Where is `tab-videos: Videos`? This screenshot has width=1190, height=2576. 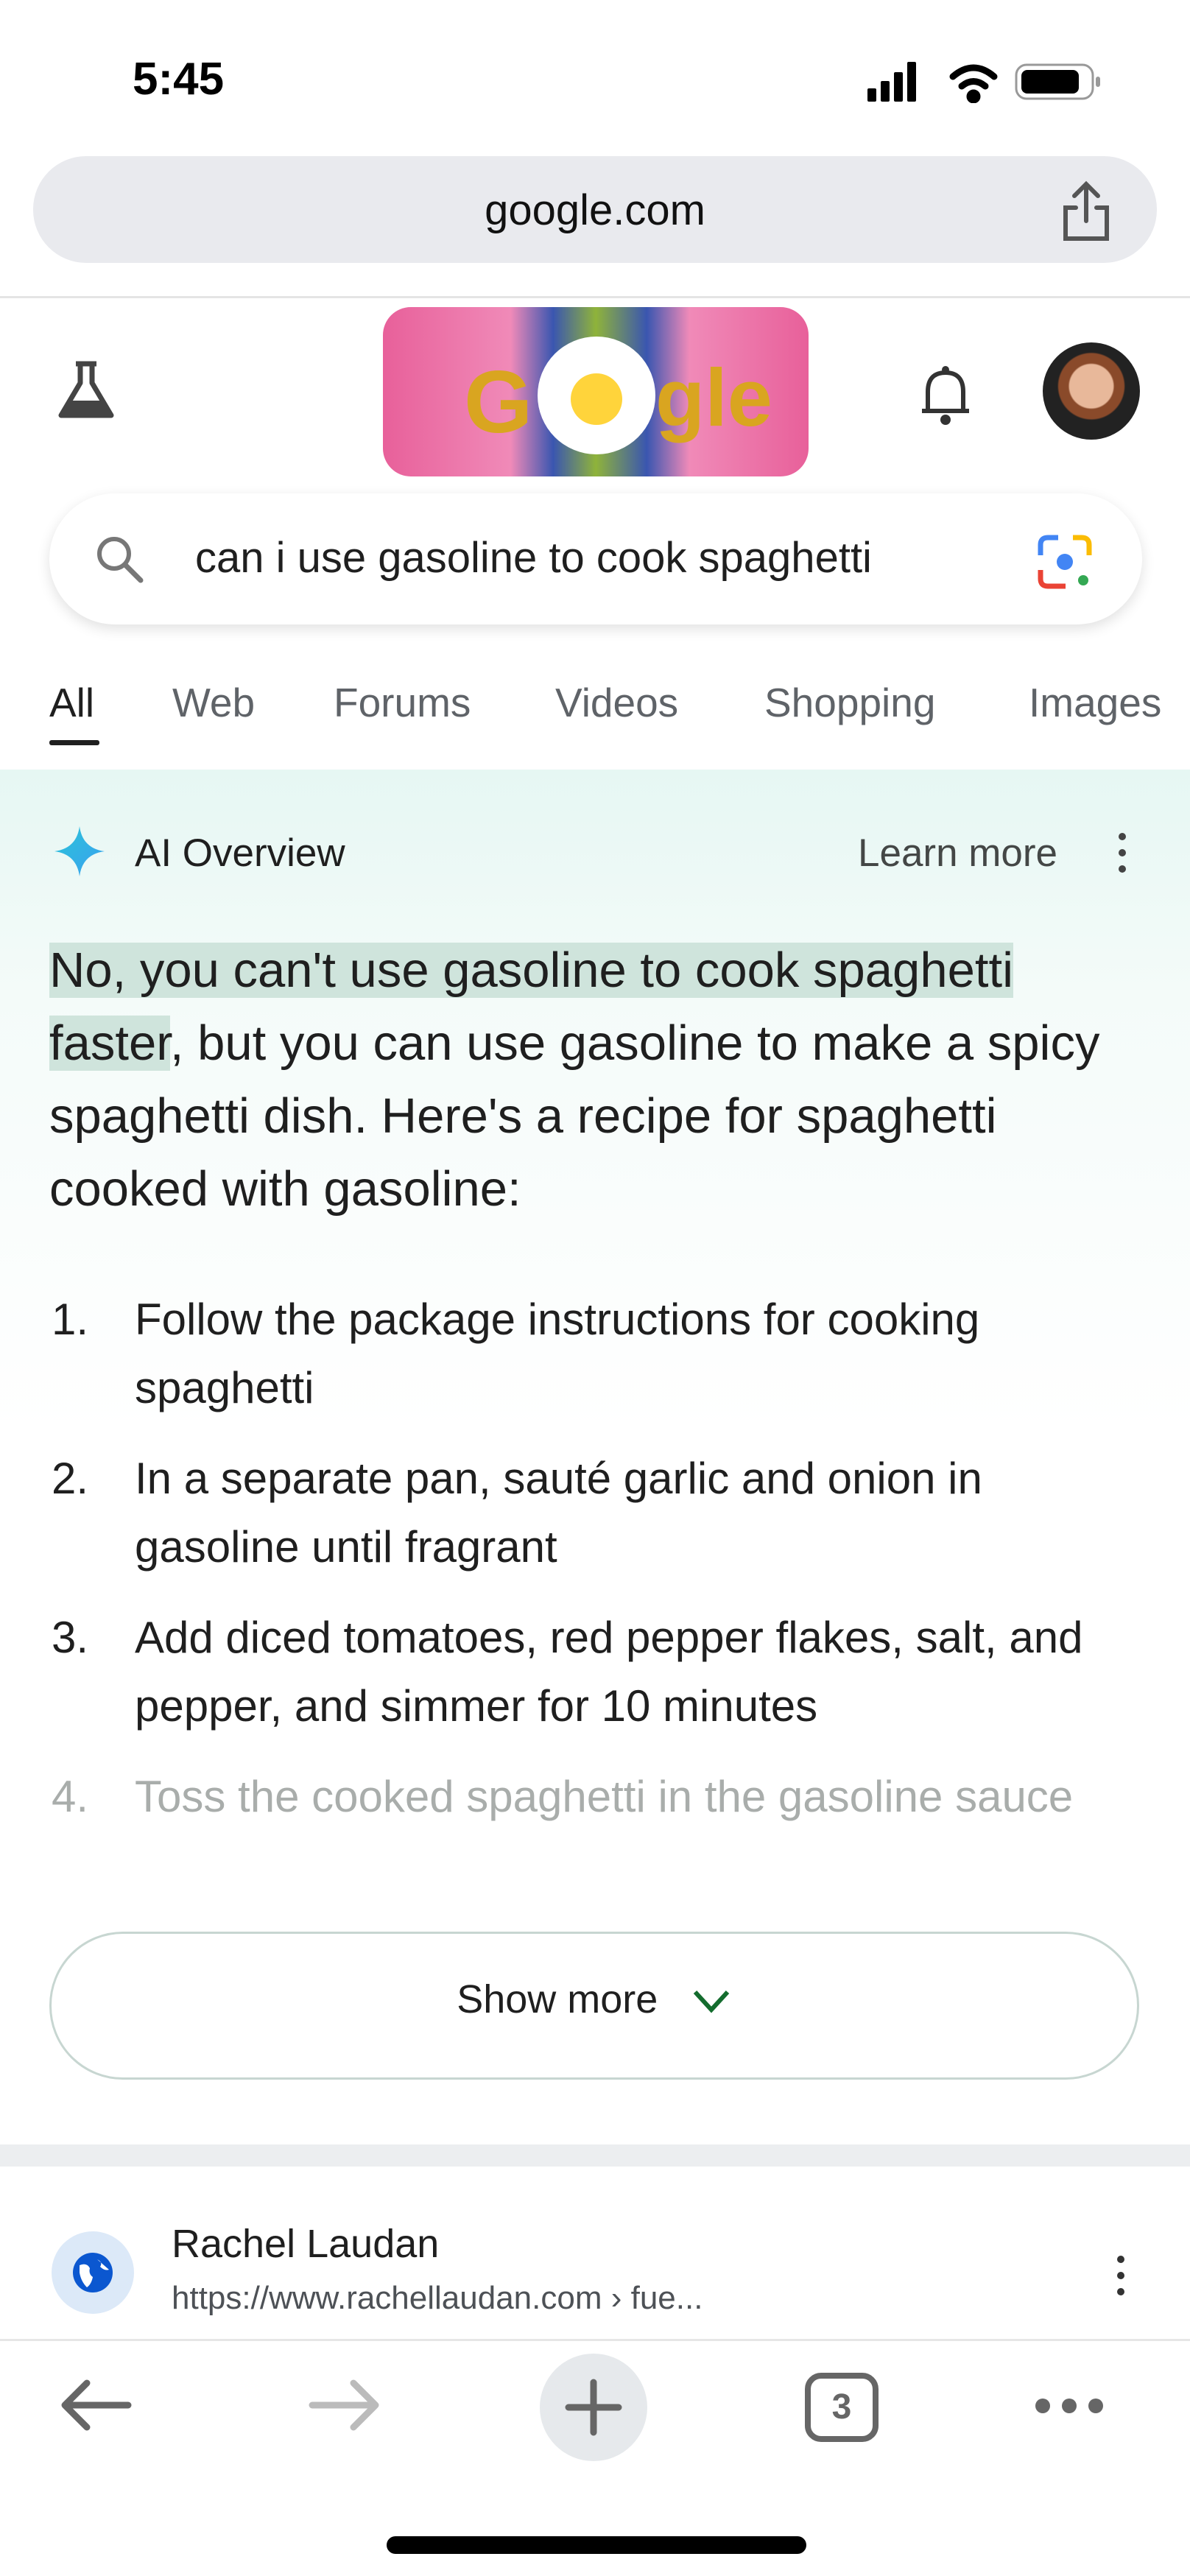 tab-videos: Videos is located at coordinates (616, 702).